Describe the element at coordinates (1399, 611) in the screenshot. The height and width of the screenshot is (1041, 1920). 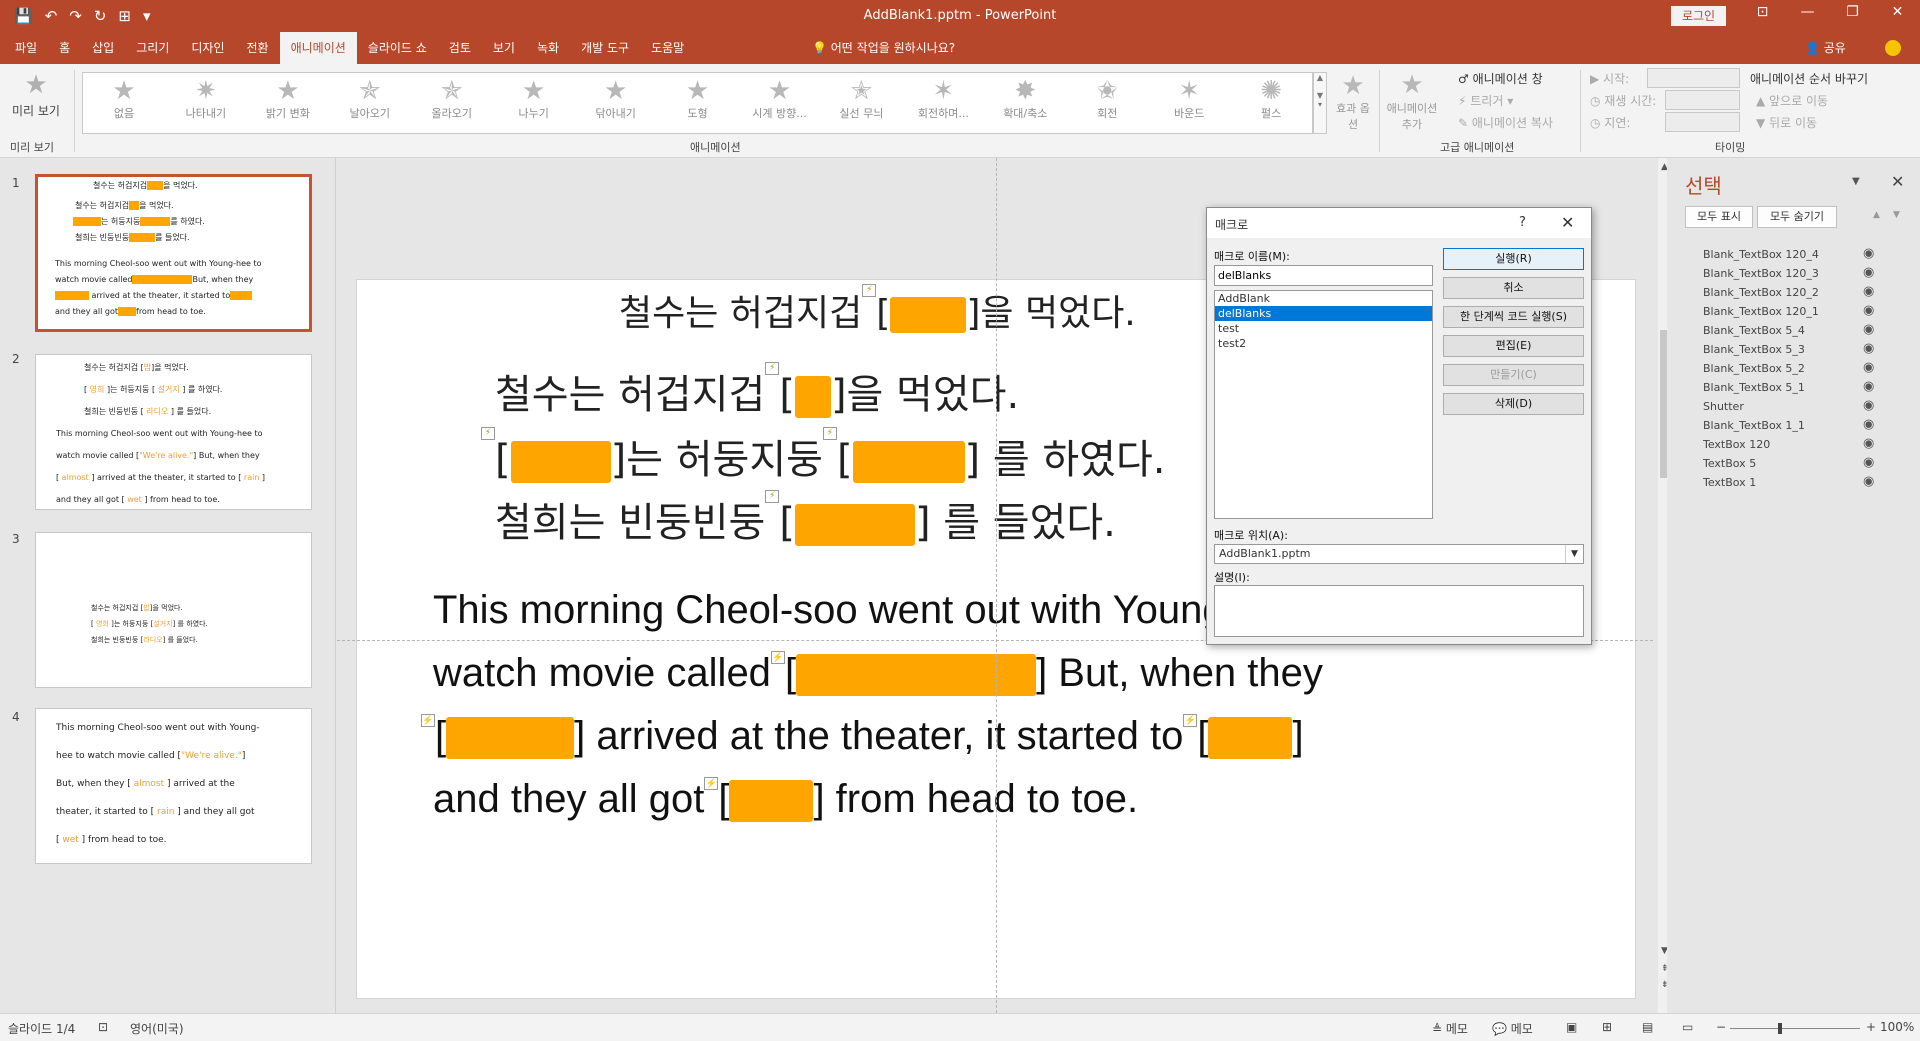
I see `description-field` at that location.